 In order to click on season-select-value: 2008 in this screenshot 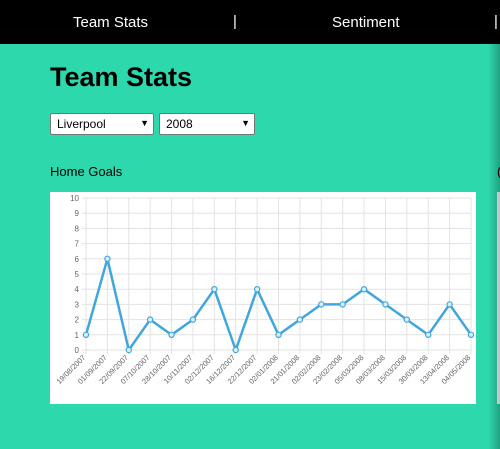, I will do `click(179, 124)`.